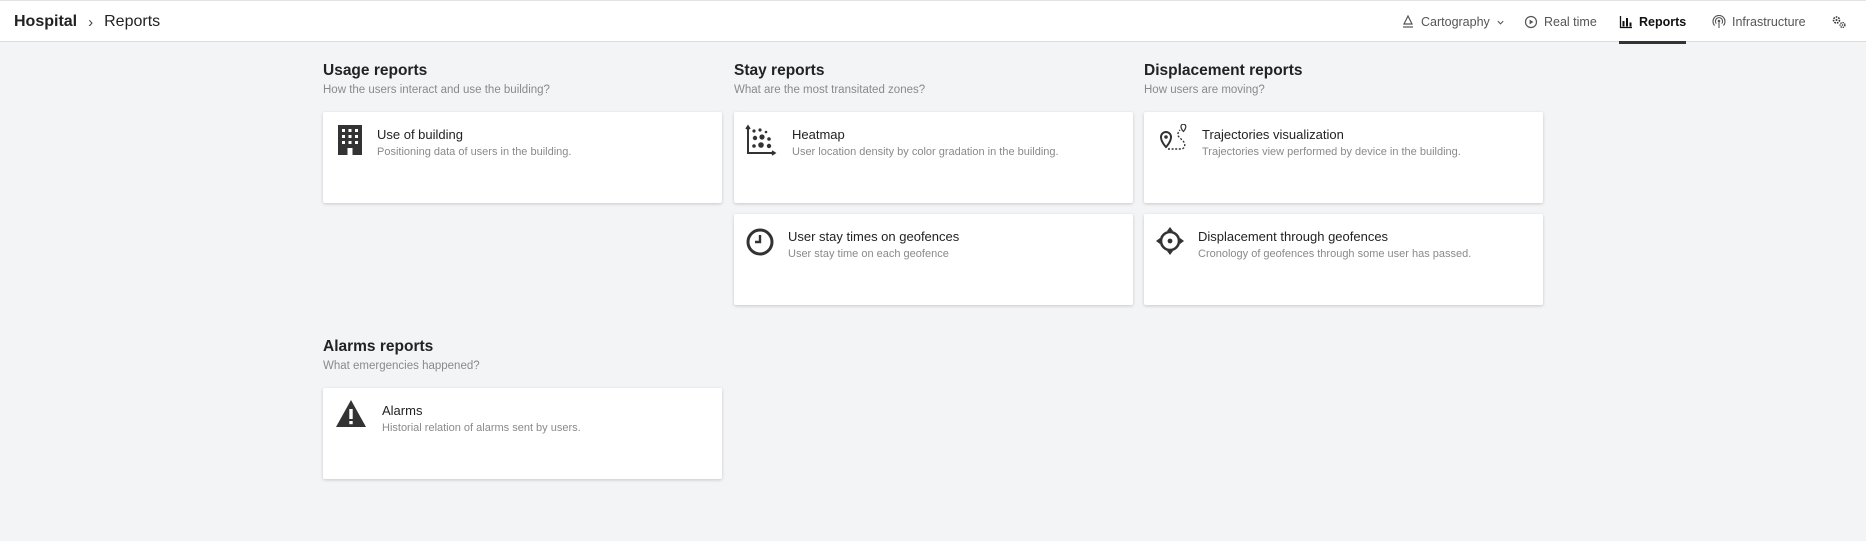  Describe the element at coordinates (1663, 22) in the screenshot. I see `nav-reports-label: Reports` at that location.